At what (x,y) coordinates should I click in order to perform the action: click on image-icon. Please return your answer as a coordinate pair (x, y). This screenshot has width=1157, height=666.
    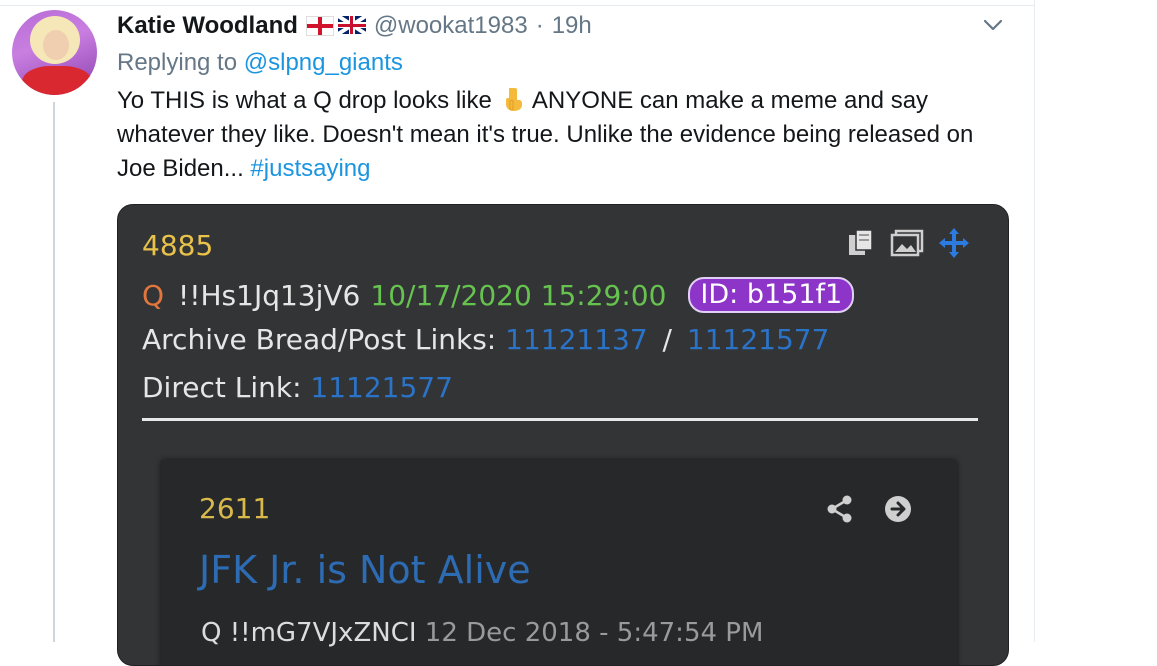
    Looking at the image, I should click on (907, 243).